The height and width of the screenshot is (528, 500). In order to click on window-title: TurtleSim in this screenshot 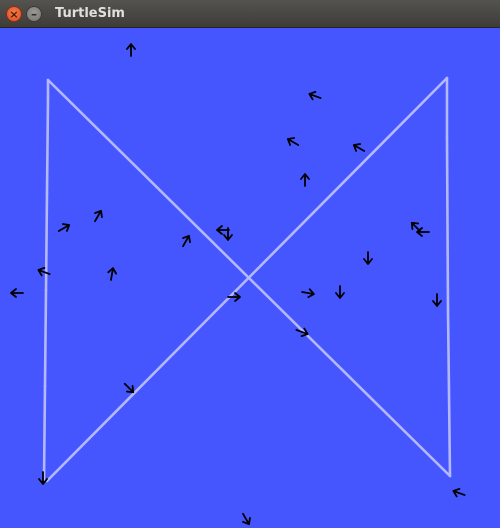, I will do `click(90, 13)`.